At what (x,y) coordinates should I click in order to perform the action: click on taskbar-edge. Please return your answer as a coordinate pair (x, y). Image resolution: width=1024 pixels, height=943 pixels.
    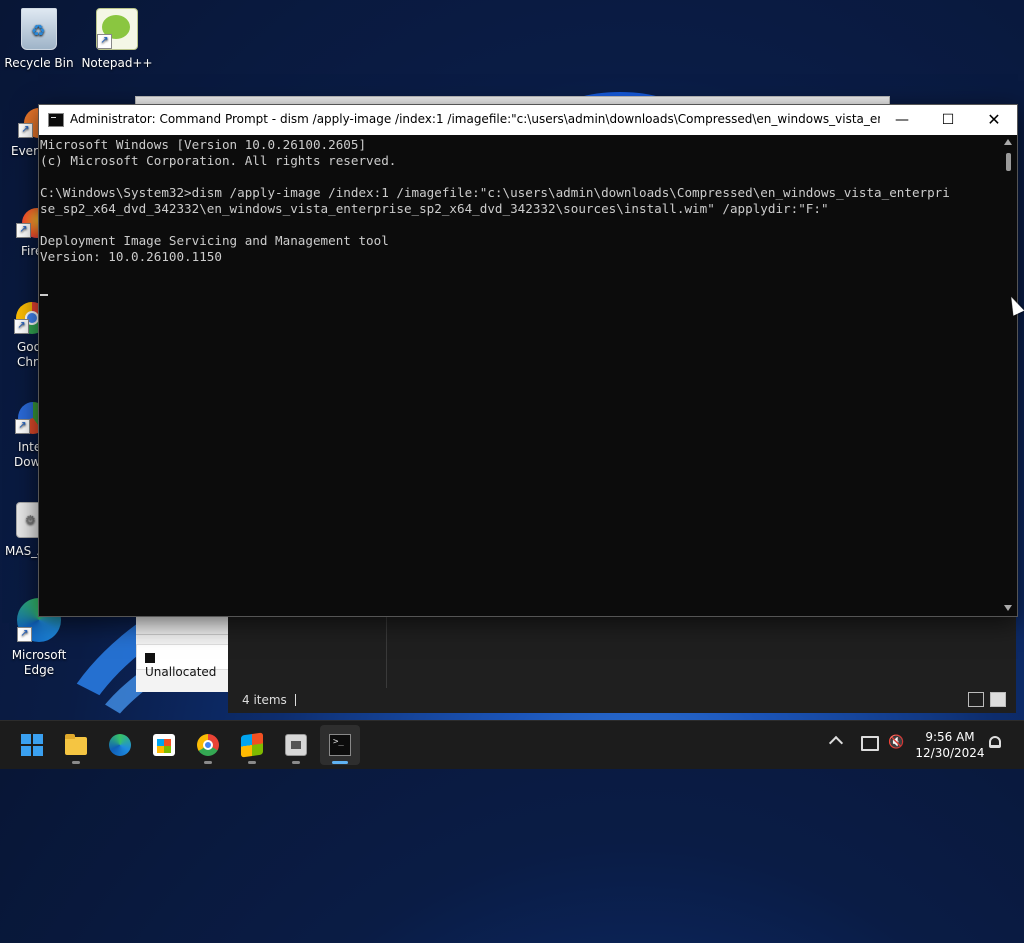
    Looking at the image, I should click on (120, 745).